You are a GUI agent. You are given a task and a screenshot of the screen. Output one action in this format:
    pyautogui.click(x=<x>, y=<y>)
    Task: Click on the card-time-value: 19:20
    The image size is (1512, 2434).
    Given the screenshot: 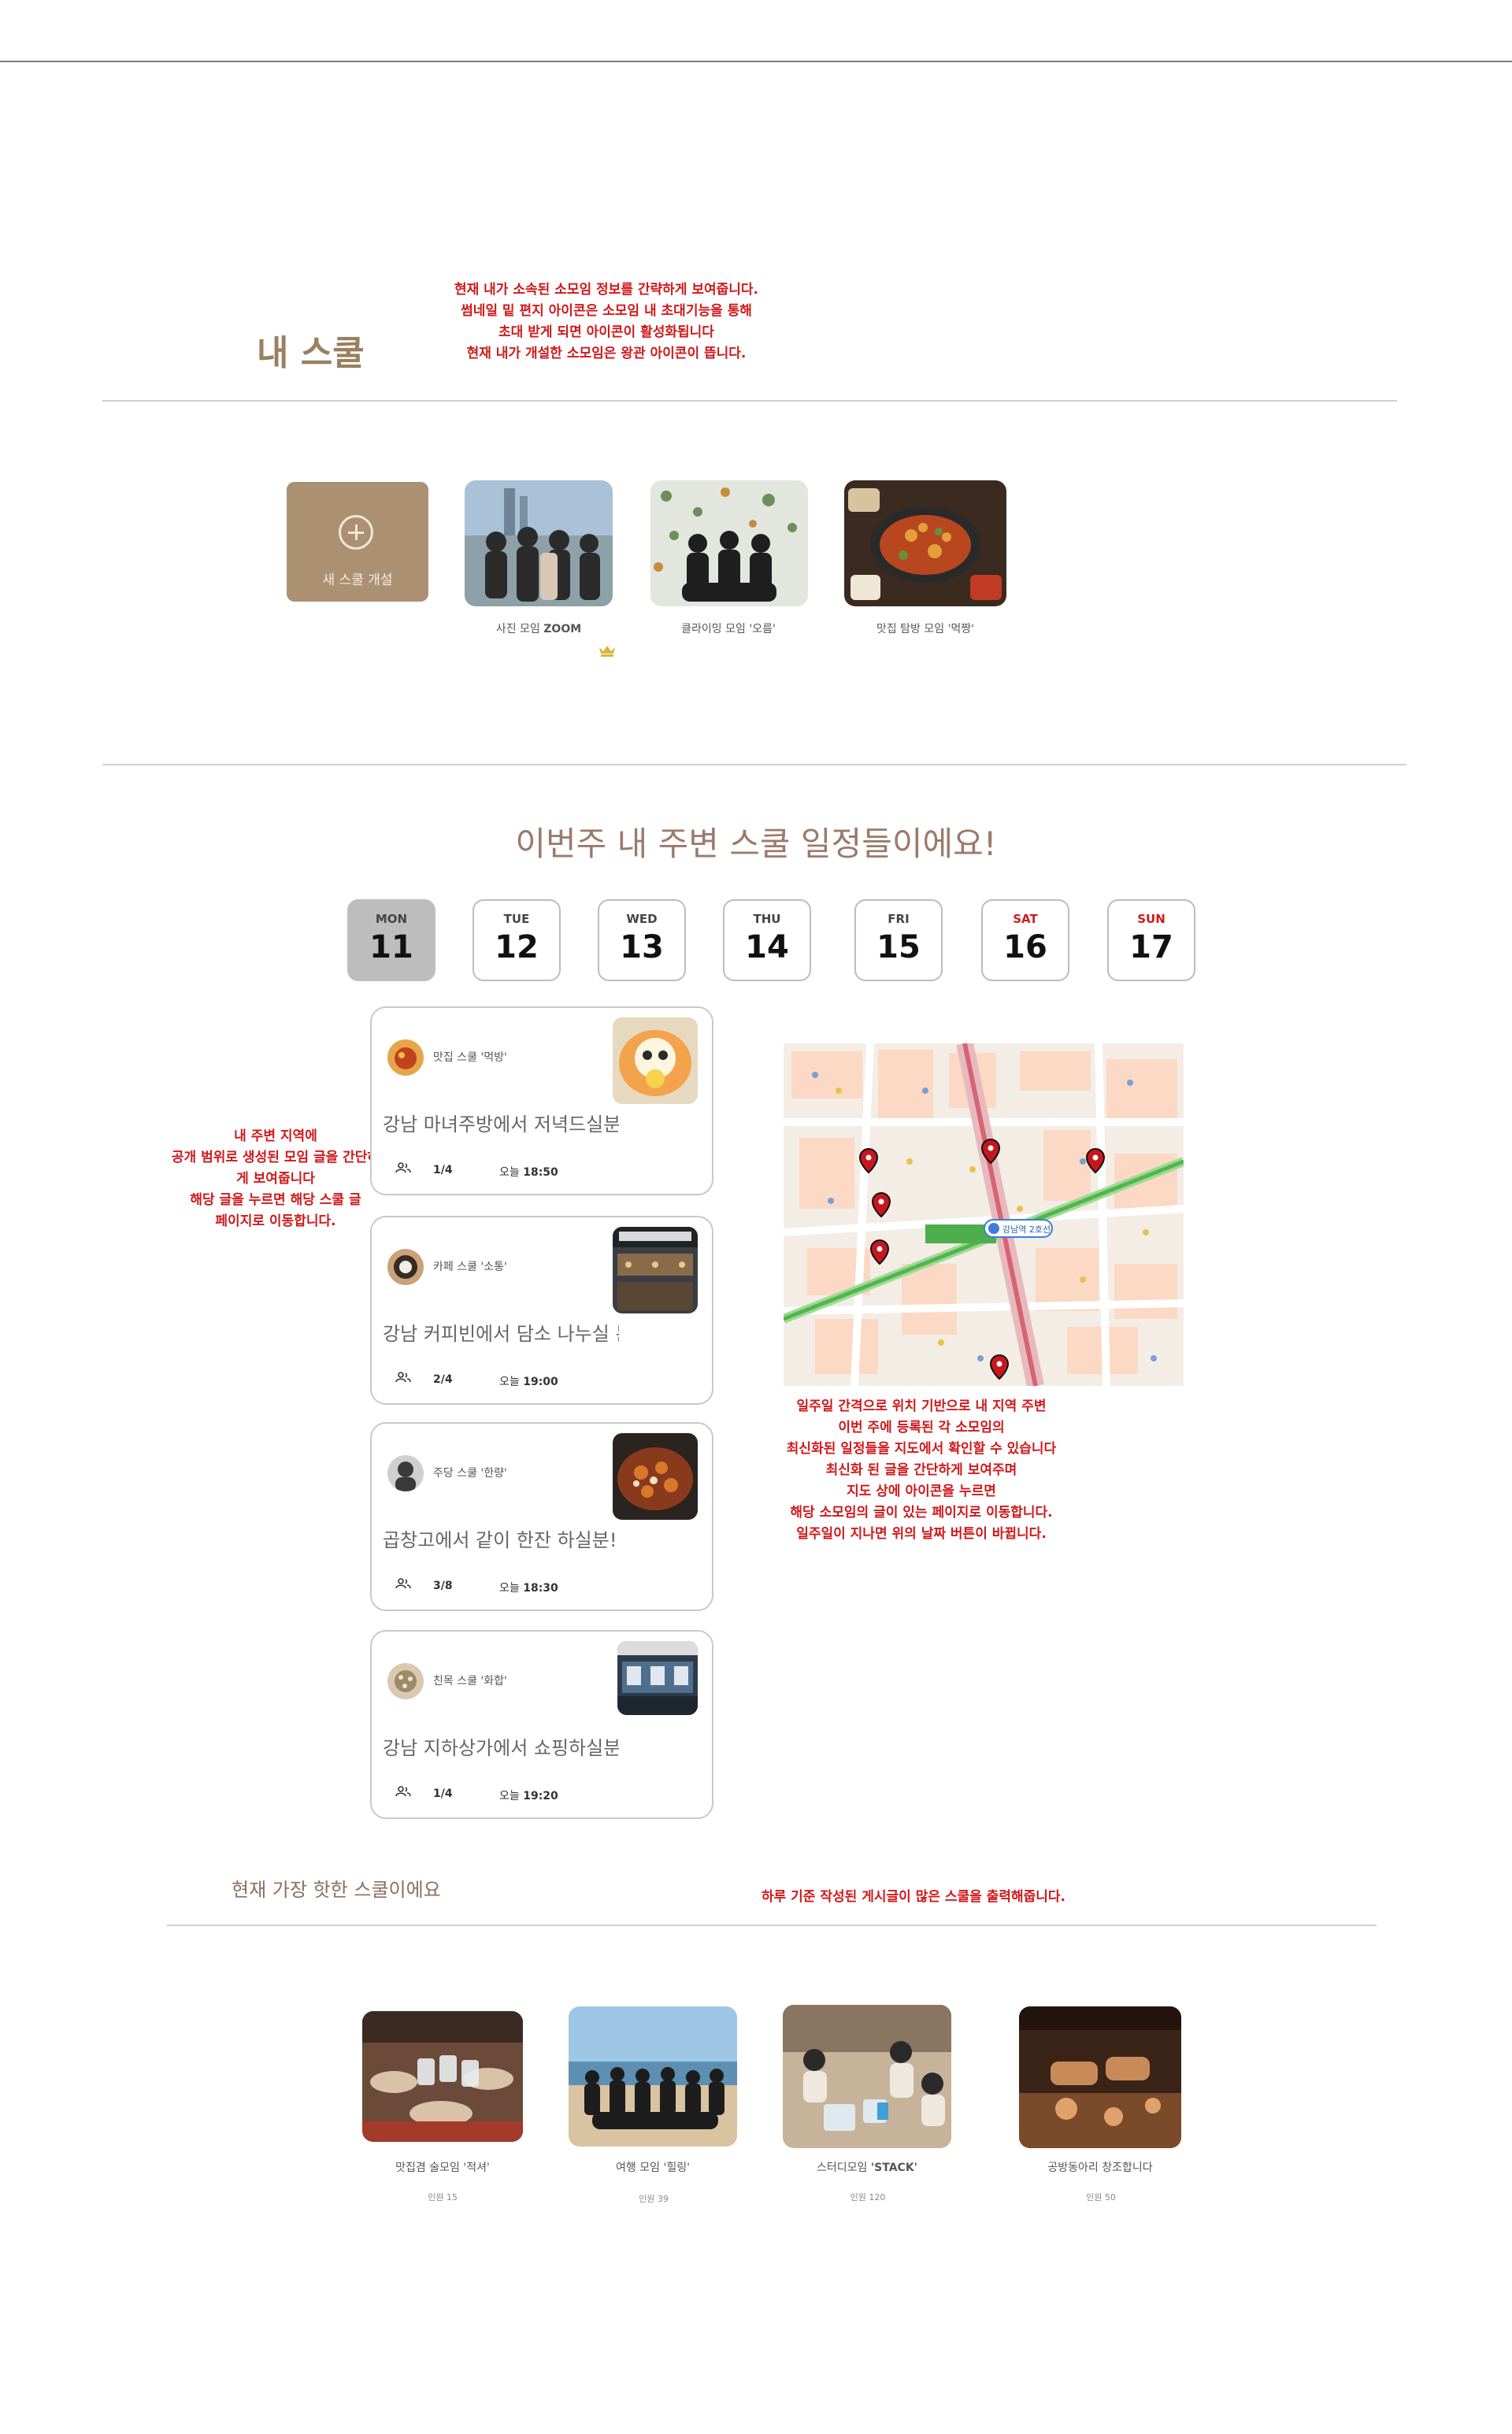 What is the action you would take?
    pyautogui.click(x=540, y=1796)
    